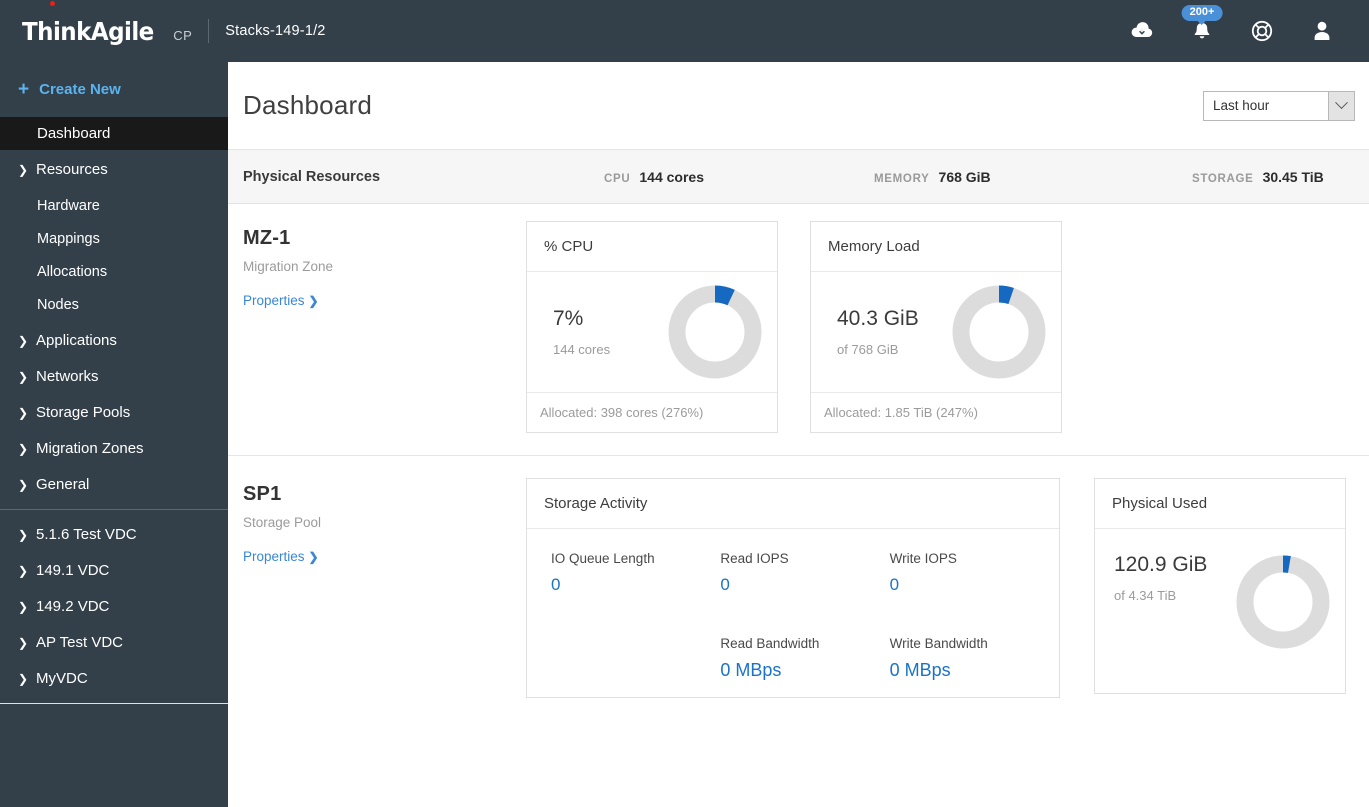  Describe the element at coordinates (114, 678) in the screenshot. I see `sidebar-group-myvdc: ❯ MyVDC` at that location.